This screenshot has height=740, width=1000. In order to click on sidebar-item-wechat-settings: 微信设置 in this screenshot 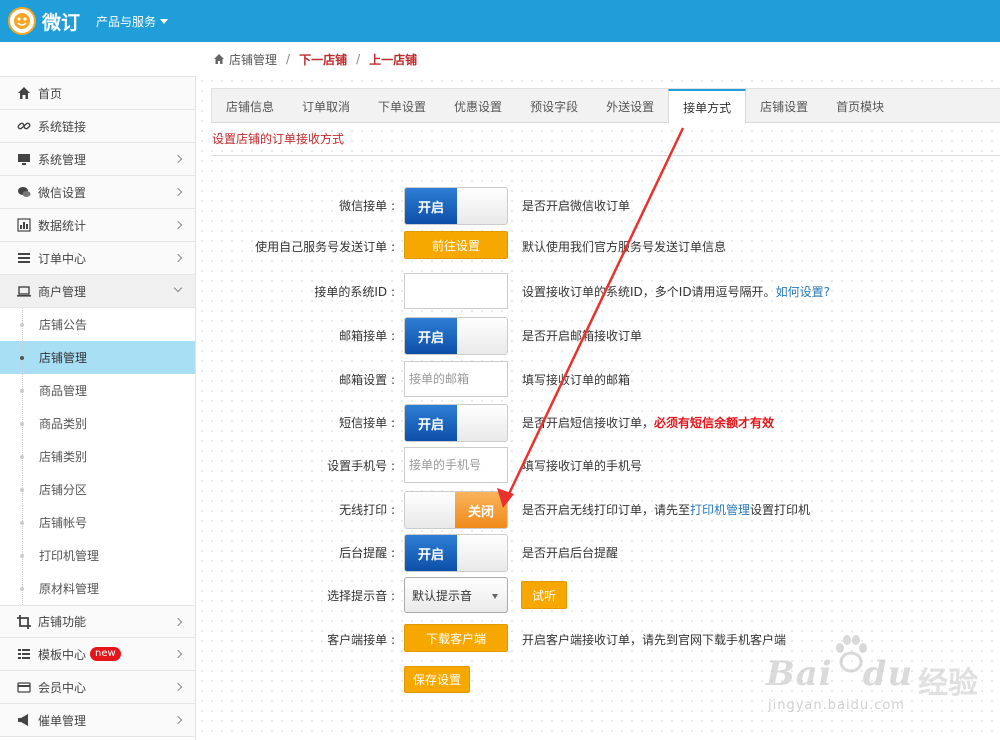, I will do `click(97, 192)`.